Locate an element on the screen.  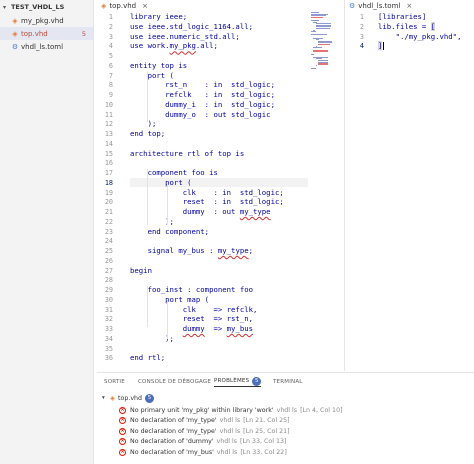
tab-output: SORTIE is located at coordinates (114, 382).